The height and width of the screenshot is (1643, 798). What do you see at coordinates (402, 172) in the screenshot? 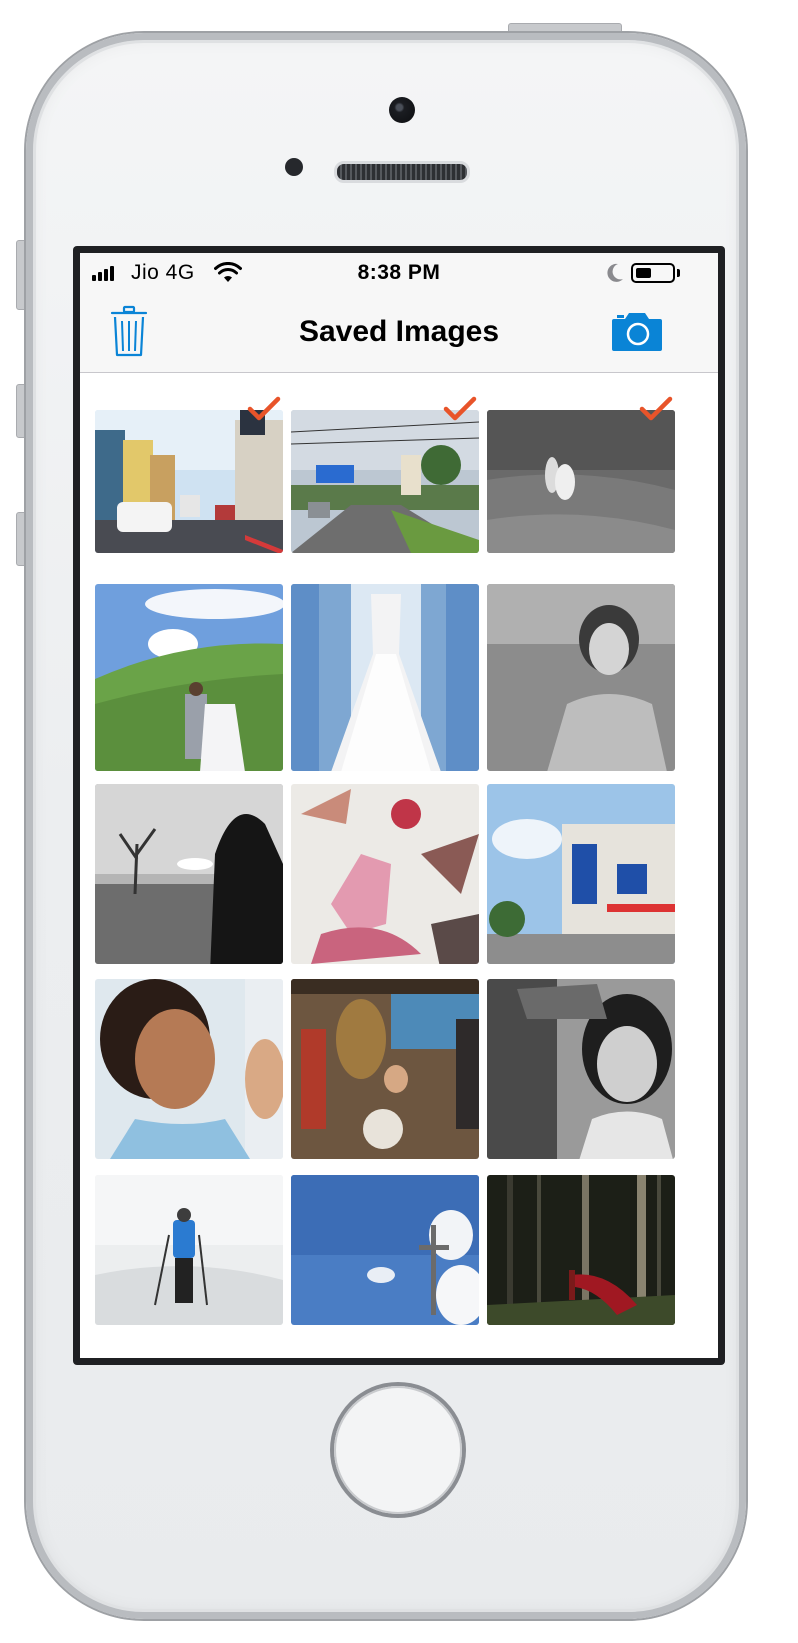
I see `earpiece-speaker` at bounding box center [402, 172].